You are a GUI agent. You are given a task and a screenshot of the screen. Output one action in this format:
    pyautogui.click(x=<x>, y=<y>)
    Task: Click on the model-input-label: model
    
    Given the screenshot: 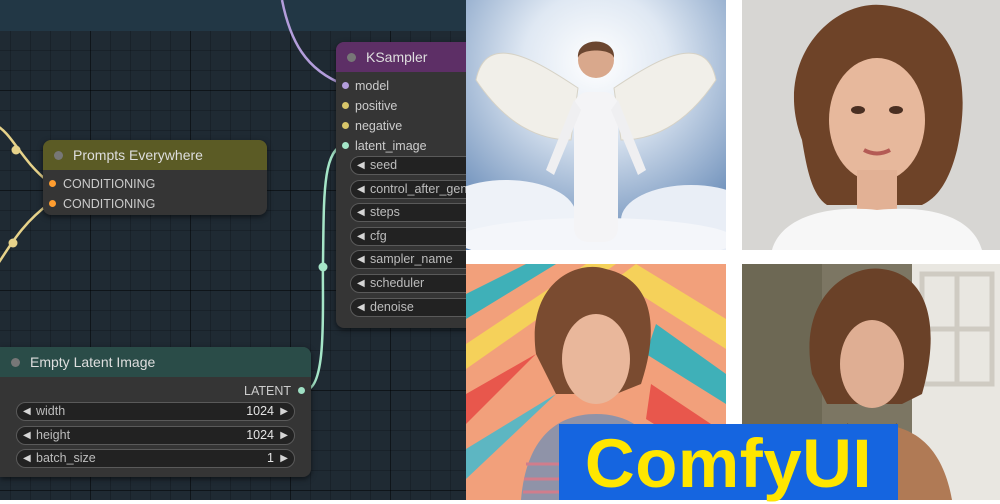 What is the action you would take?
    pyautogui.click(x=372, y=86)
    